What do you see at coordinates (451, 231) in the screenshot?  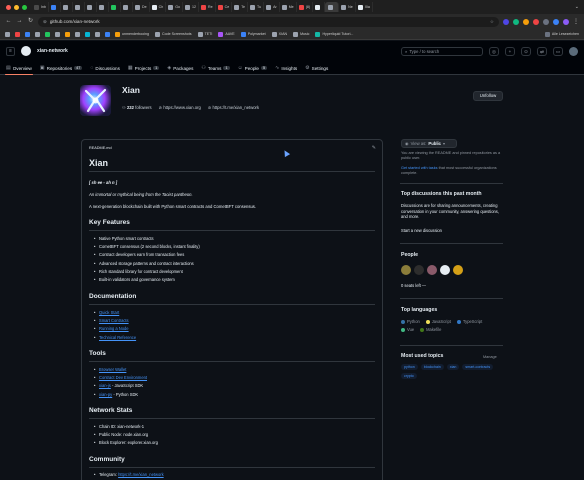 I see `start-discussion-link: Start a new discussion` at bounding box center [451, 231].